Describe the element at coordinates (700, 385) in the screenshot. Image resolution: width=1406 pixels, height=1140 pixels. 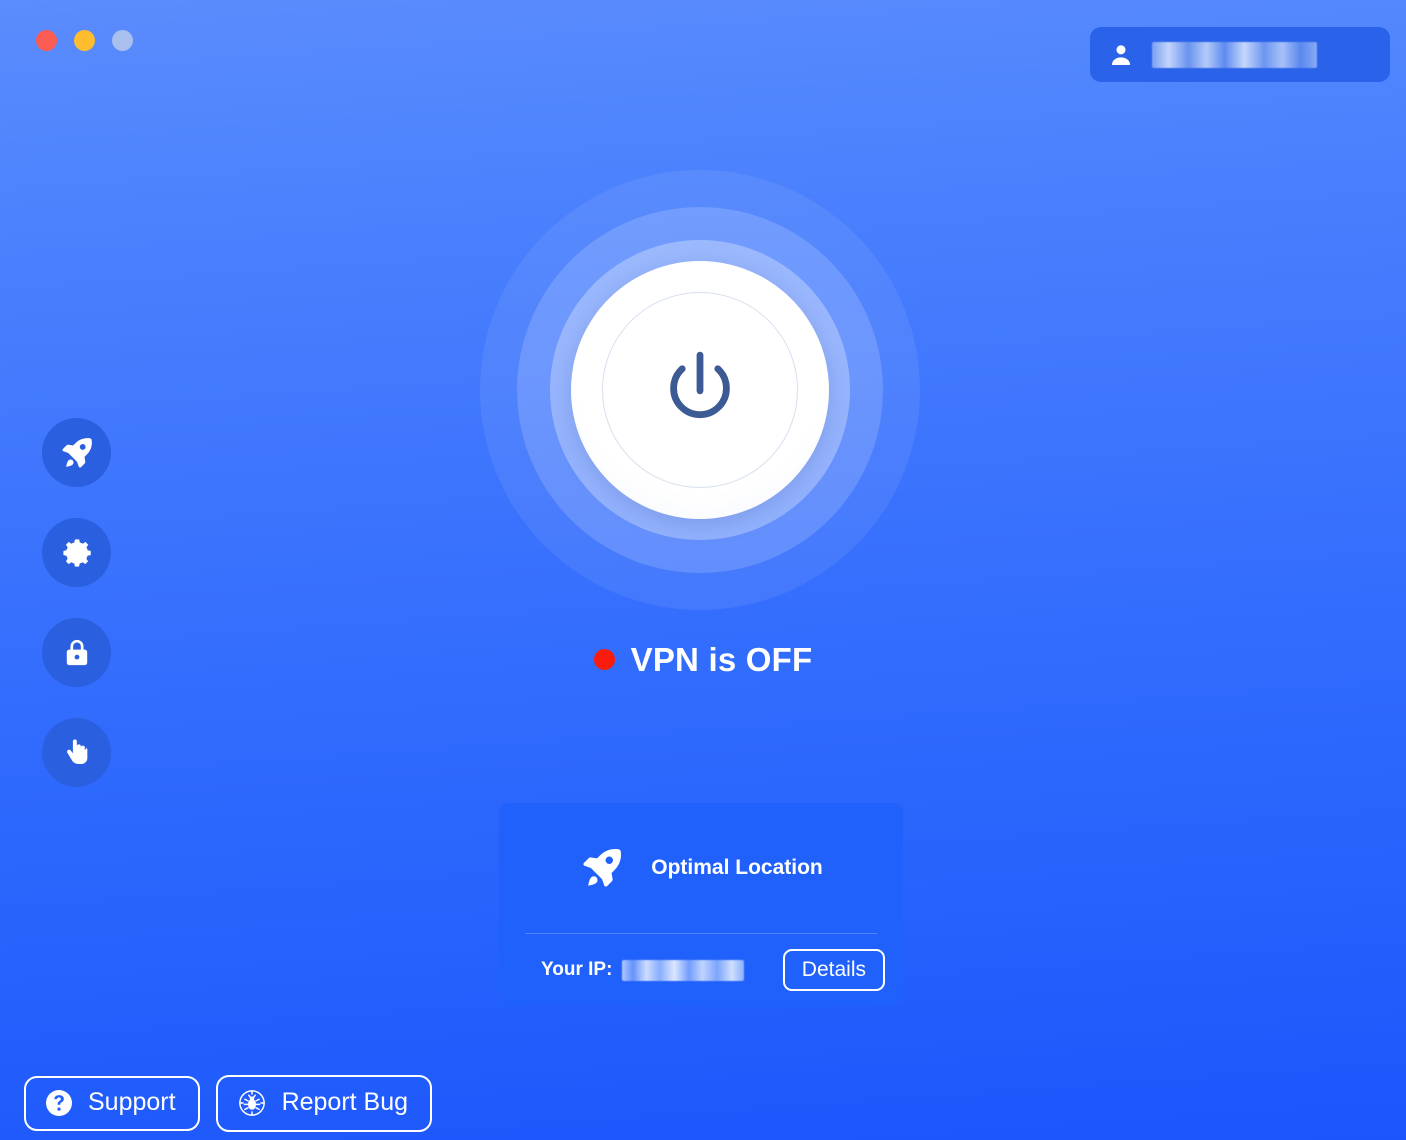
I see `power-icon` at that location.